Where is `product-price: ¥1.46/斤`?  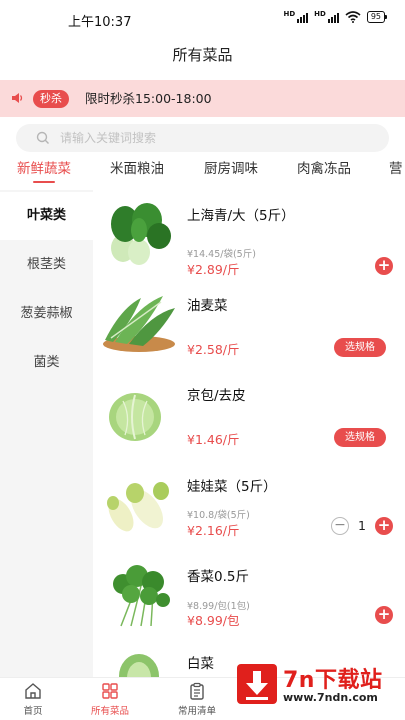 product-price: ¥1.46/斤 is located at coordinates (213, 439).